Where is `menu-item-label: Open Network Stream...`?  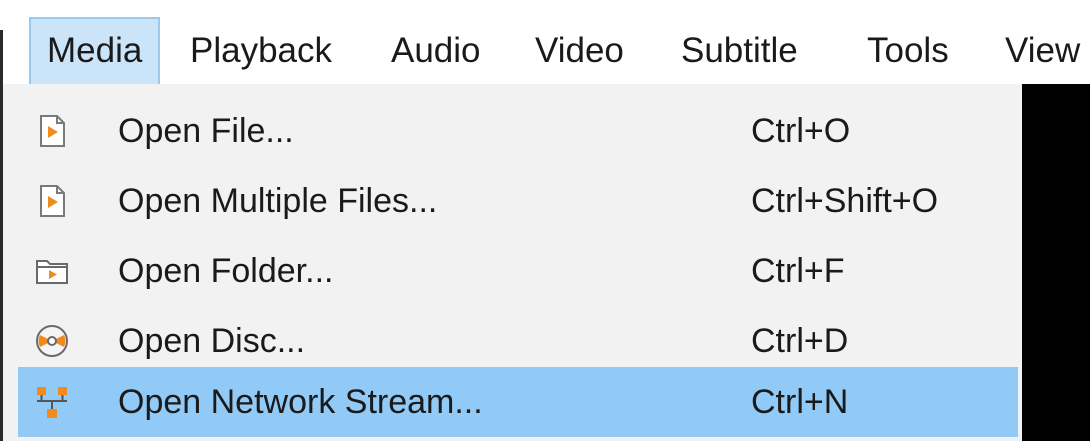 menu-item-label: Open Network Stream... is located at coordinates (300, 402).